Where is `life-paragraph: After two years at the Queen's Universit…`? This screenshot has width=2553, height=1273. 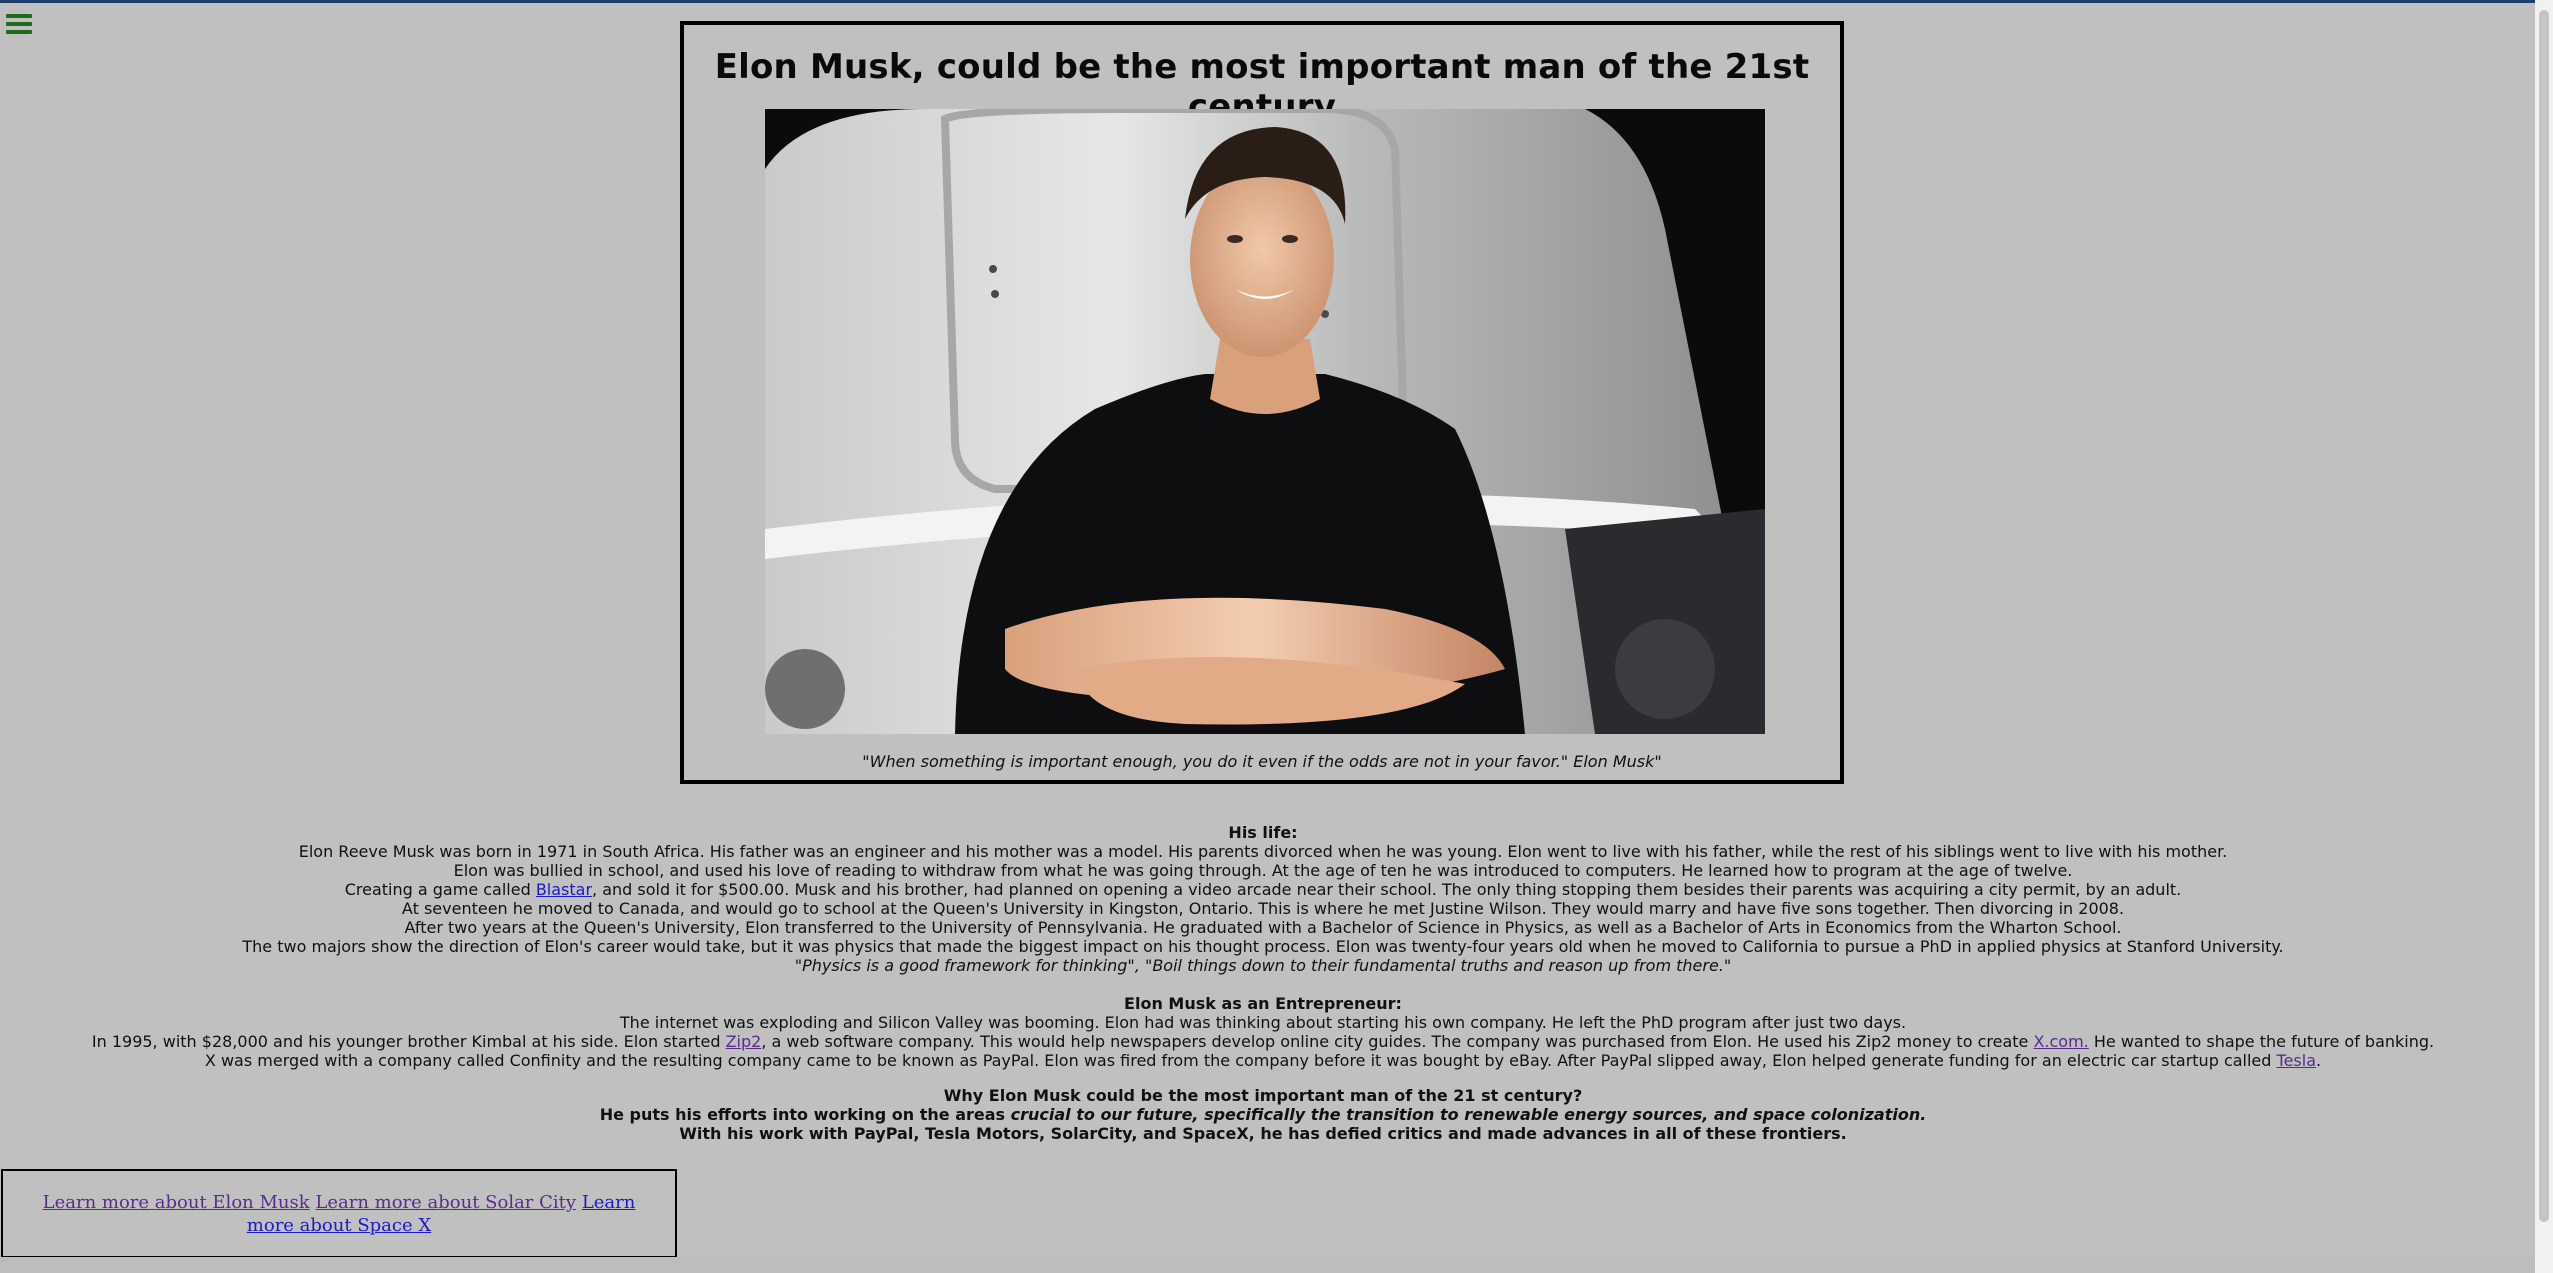 life-paragraph: After two years at the Queen's Universit… is located at coordinates (1263, 927).